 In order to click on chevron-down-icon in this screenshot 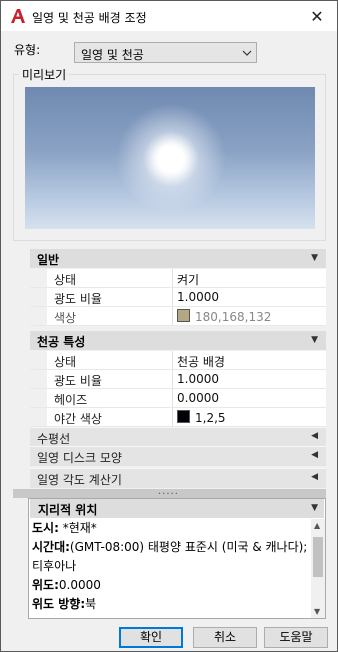, I will do `click(247, 53)`.